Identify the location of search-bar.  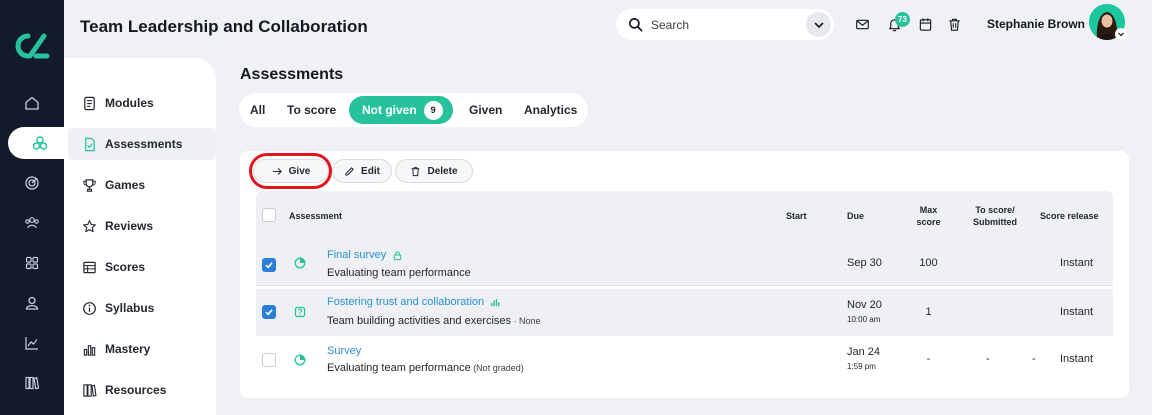
(725, 24).